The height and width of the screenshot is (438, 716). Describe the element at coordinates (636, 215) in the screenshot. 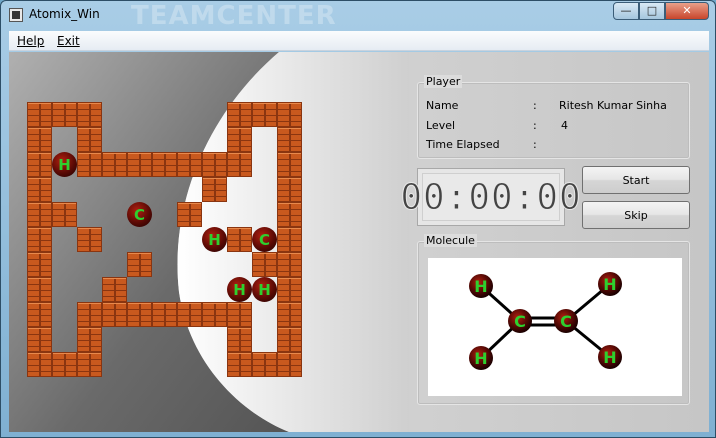

I see `skip-button: Skip` at that location.